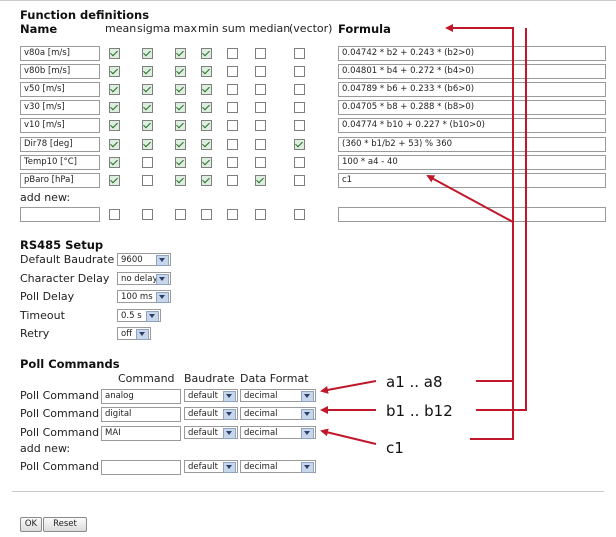  Describe the element at coordinates (348, 387) in the screenshot. I see `arrow-to-analog` at that location.